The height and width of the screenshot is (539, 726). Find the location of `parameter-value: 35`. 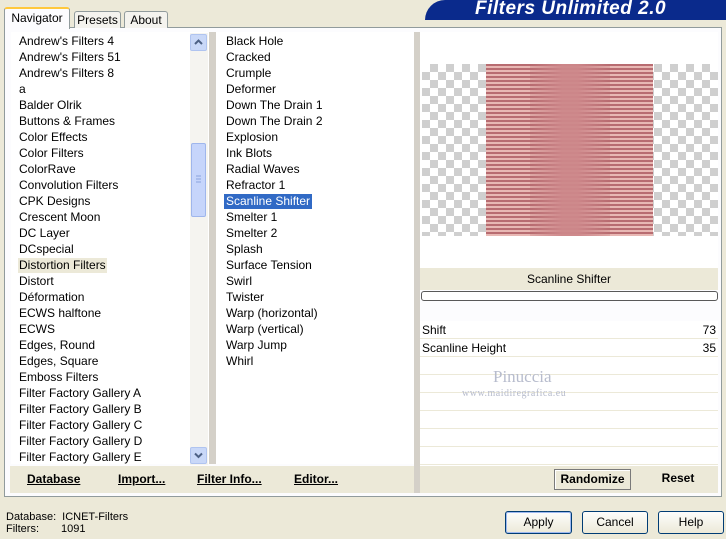

parameter-value: 35 is located at coordinates (709, 348).